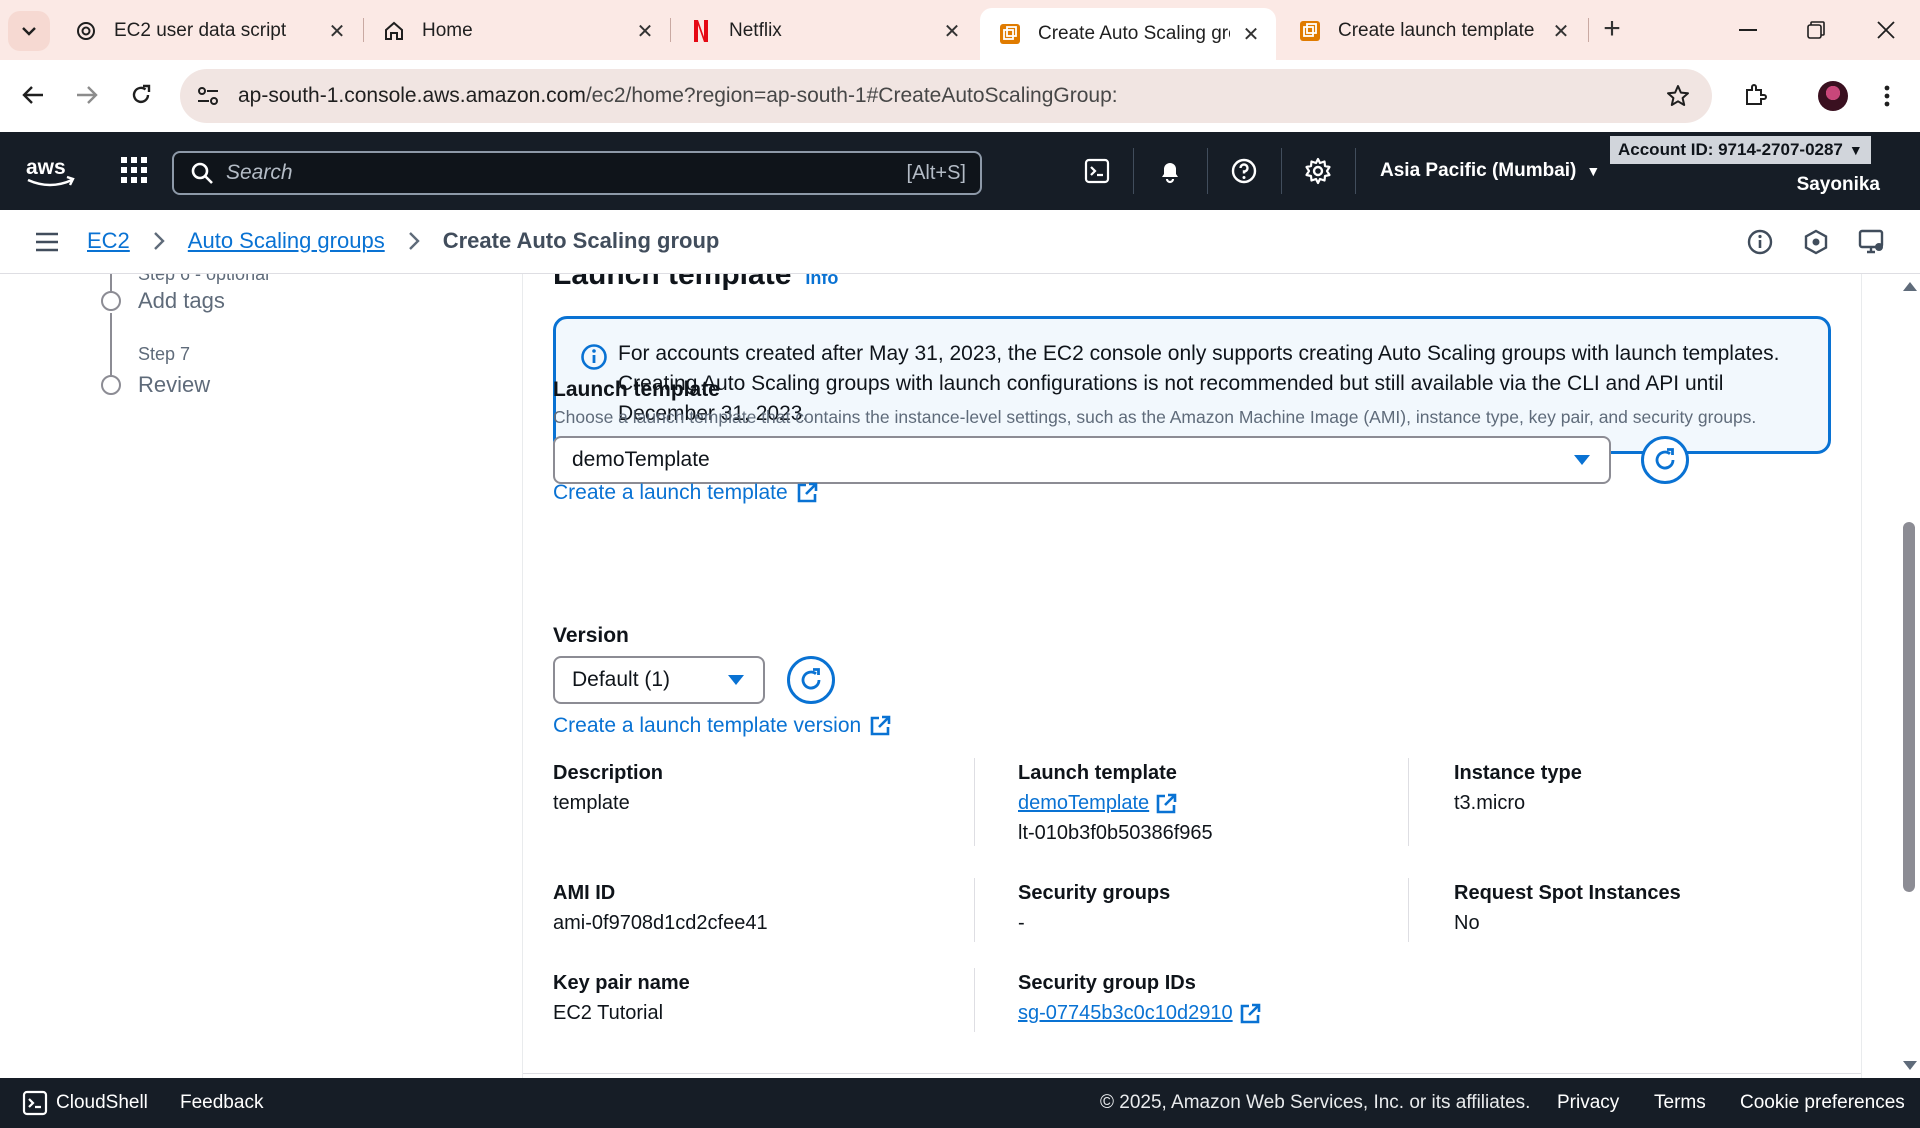  Describe the element at coordinates (181, 301) in the screenshot. I see `step-add-tags: Add tags` at that location.